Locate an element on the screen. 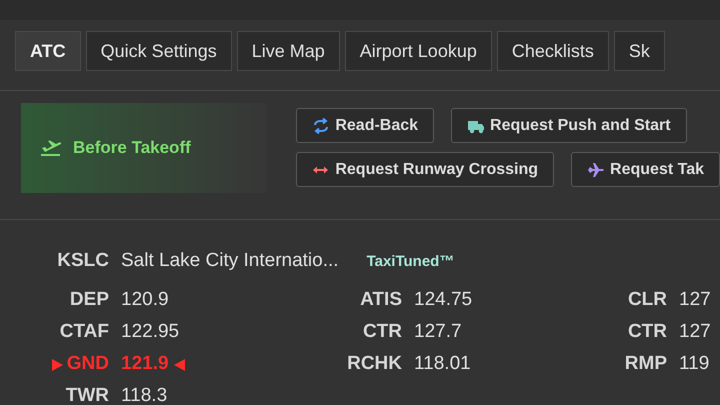  phase-label: Before Takeoff is located at coordinates (132, 148).